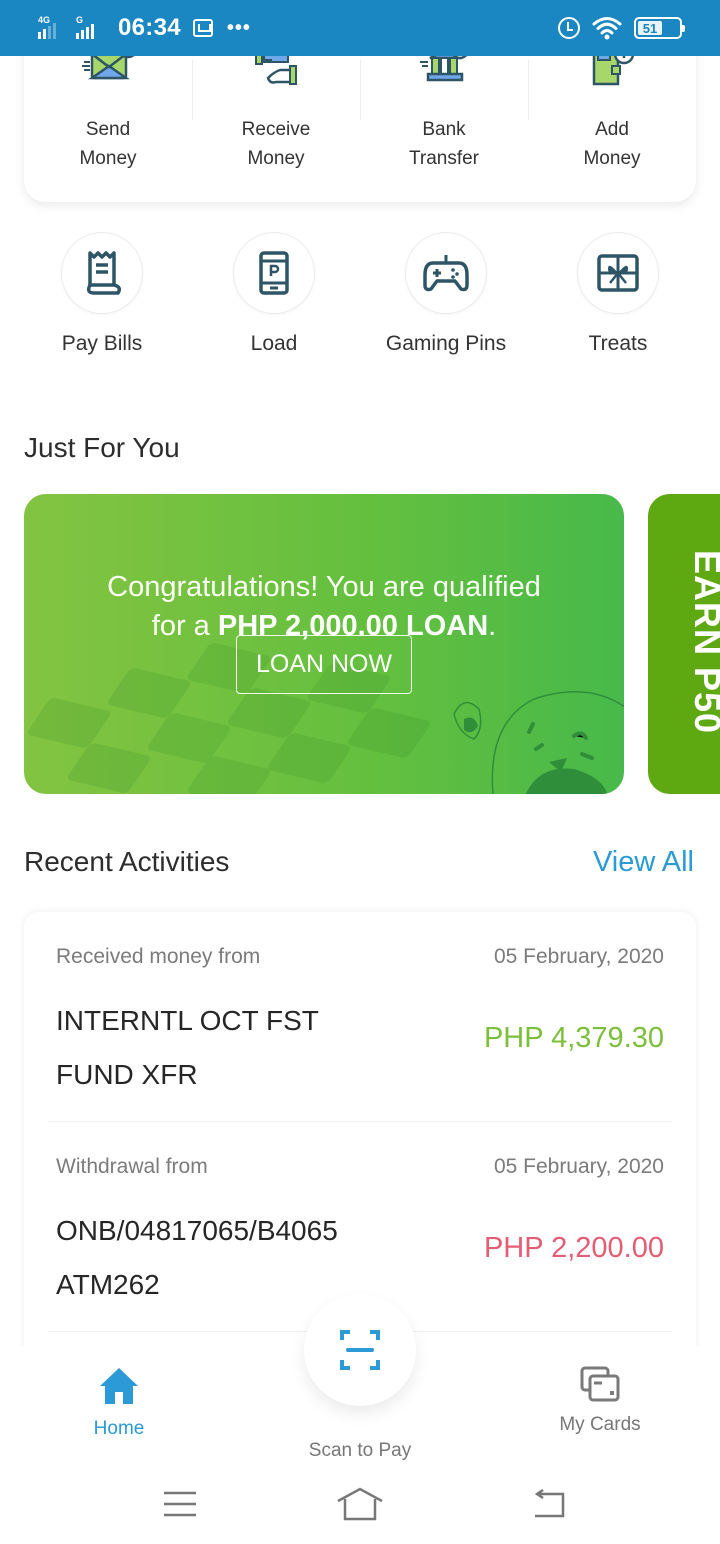  I want to click on back-icon, so click(549, 1503).